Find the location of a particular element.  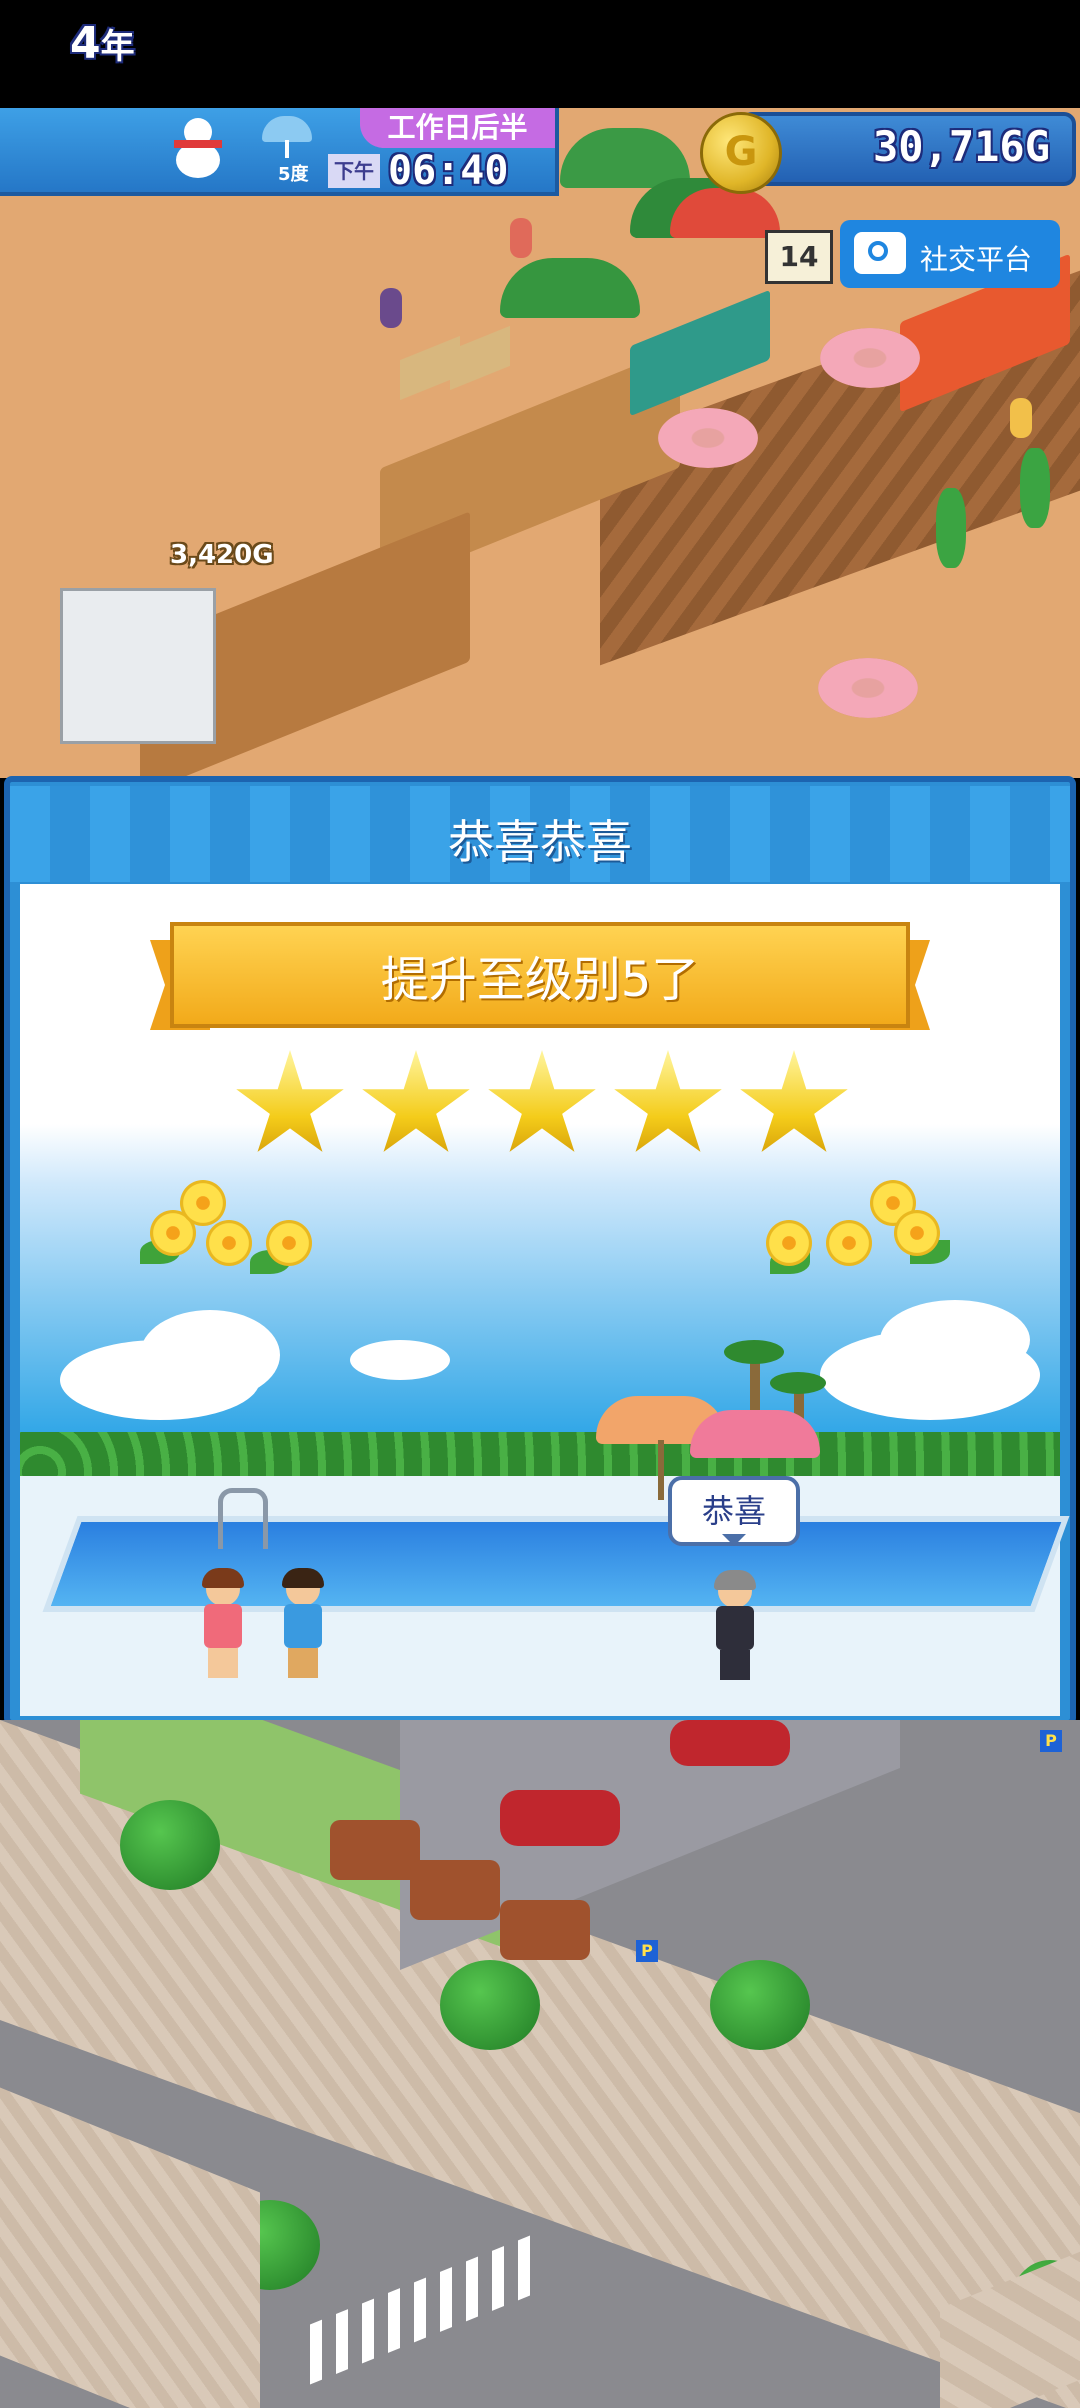

money-amount: 30,716G is located at coordinates (961, 146).